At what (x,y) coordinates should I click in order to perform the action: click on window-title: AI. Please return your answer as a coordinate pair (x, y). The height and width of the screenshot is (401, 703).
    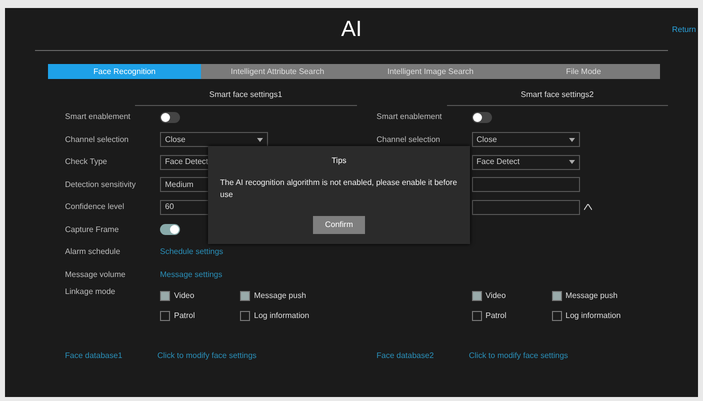
    Looking at the image, I should click on (351, 29).